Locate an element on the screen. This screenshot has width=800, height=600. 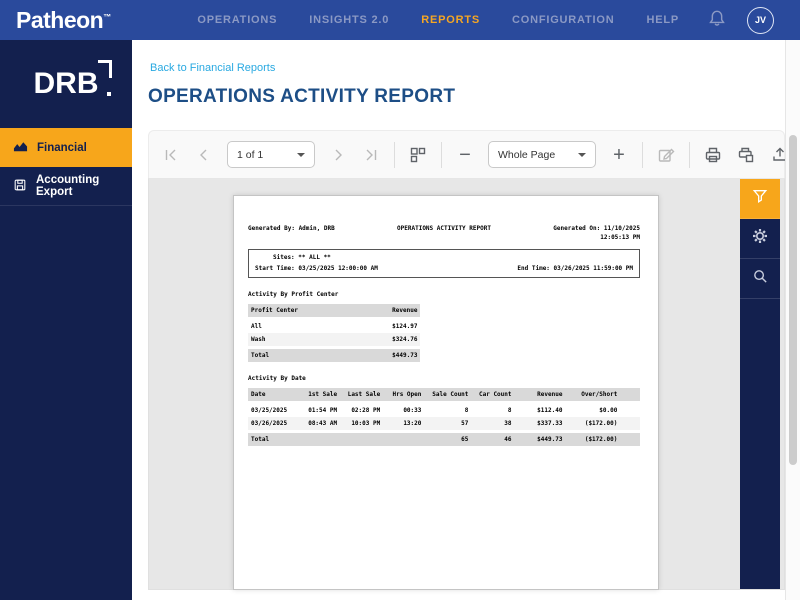
notifications-button is located at coordinates (717, 20).